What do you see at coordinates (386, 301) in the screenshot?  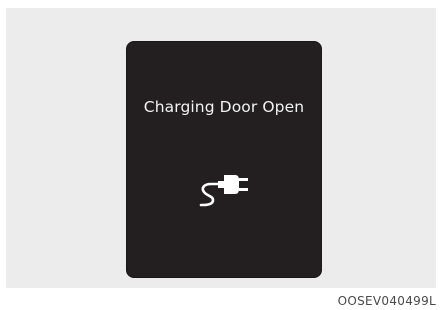 I see `figure-code-label: OOSEV040499L` at bounding box center [386, 301].